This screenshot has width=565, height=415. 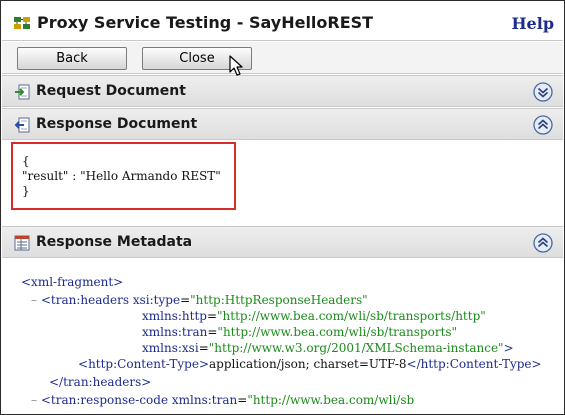 I want to click on response-arrow-icon, so click(x=22, y=125).